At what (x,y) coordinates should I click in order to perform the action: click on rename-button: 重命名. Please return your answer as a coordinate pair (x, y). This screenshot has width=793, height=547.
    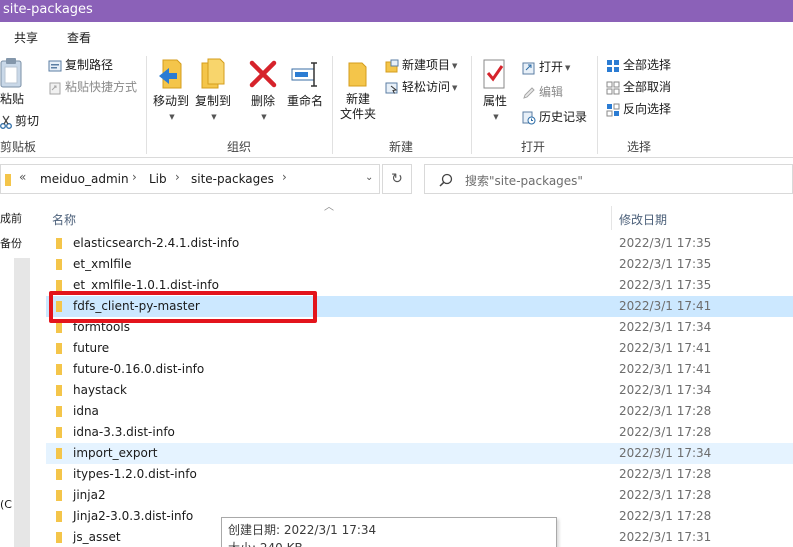
    Looking at the image, I should click on (305, 83).